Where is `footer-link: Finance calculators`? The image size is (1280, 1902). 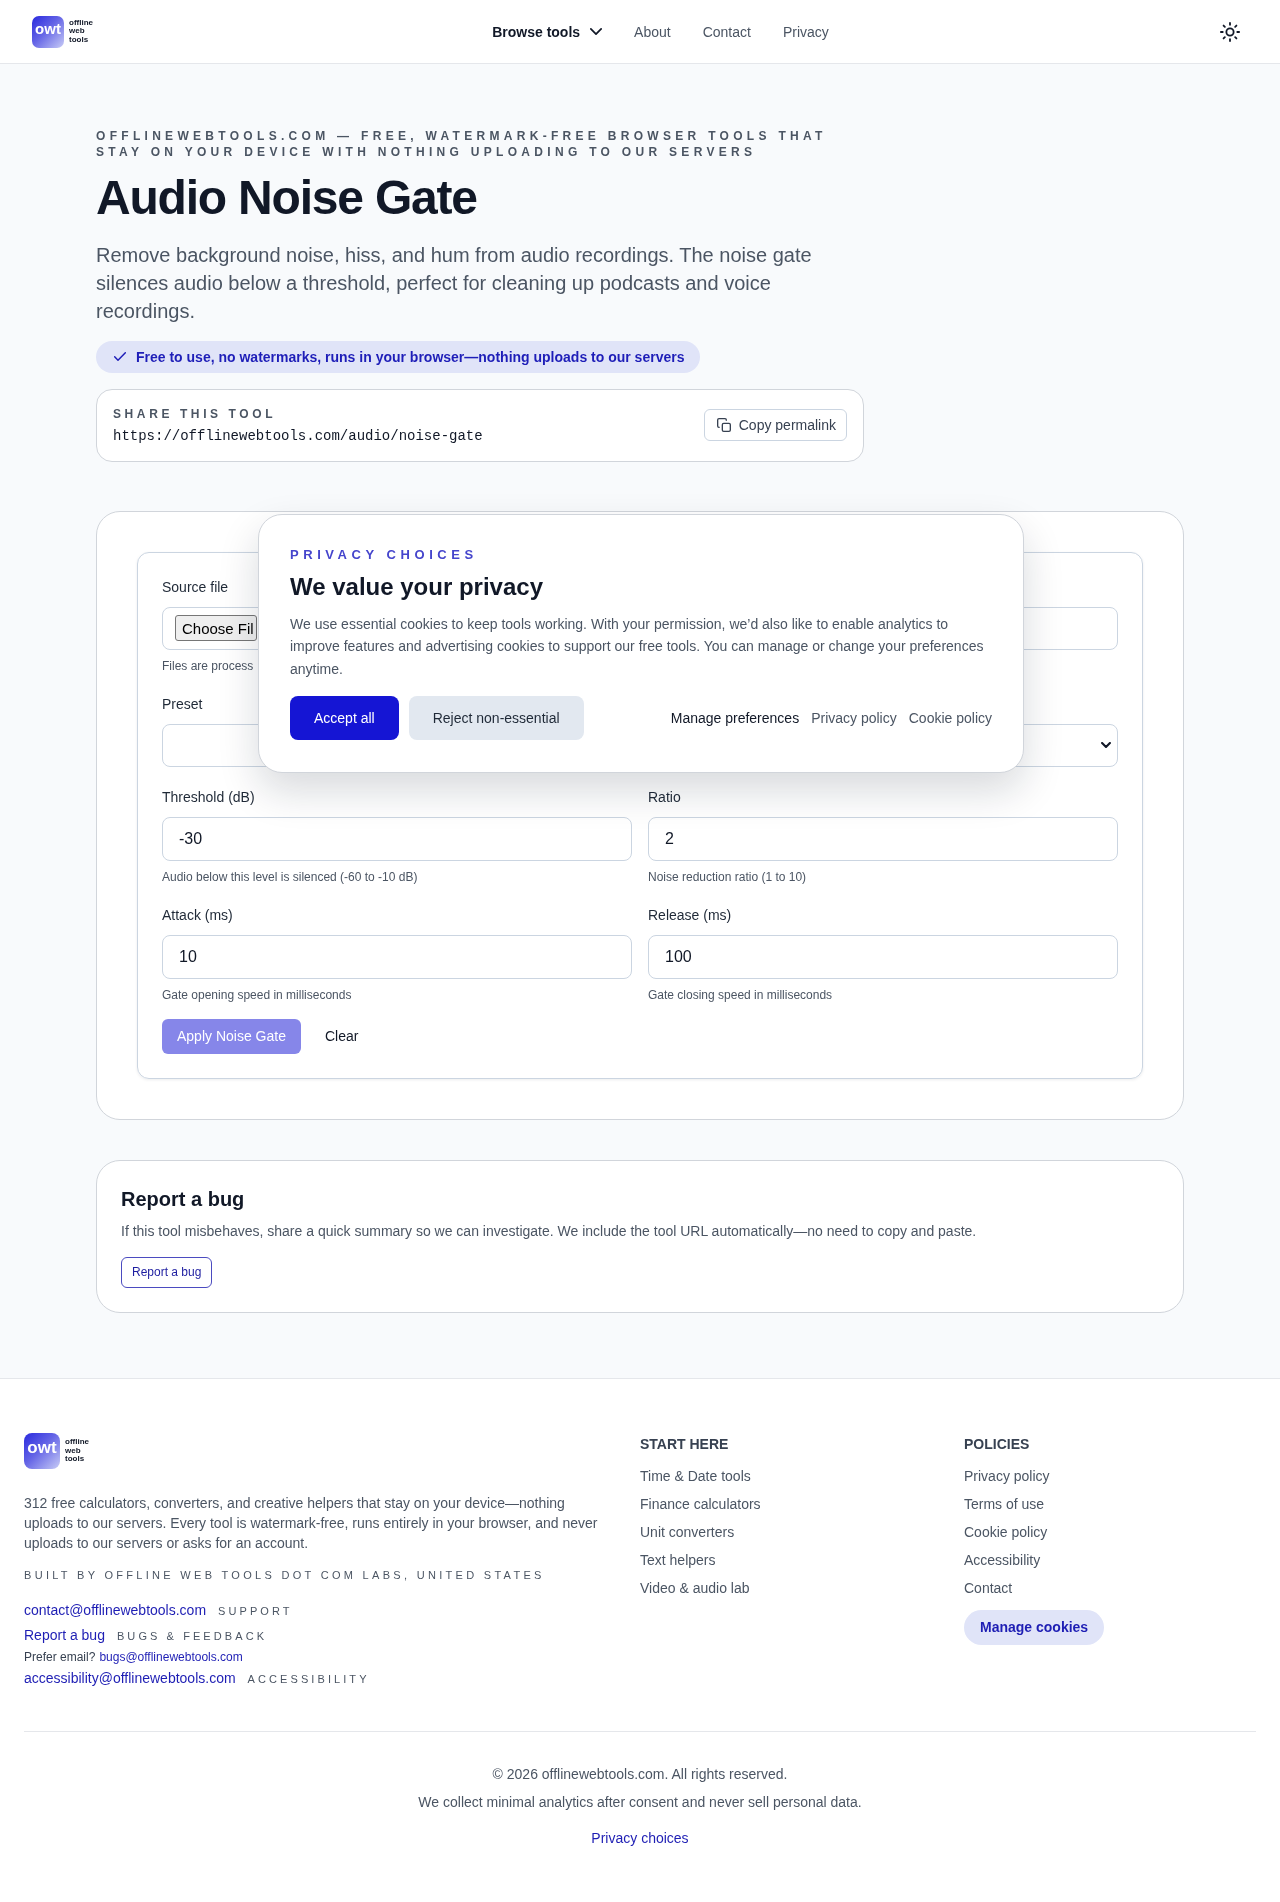 footer-link: Finance calculators is located at coordinates (700, 1503).